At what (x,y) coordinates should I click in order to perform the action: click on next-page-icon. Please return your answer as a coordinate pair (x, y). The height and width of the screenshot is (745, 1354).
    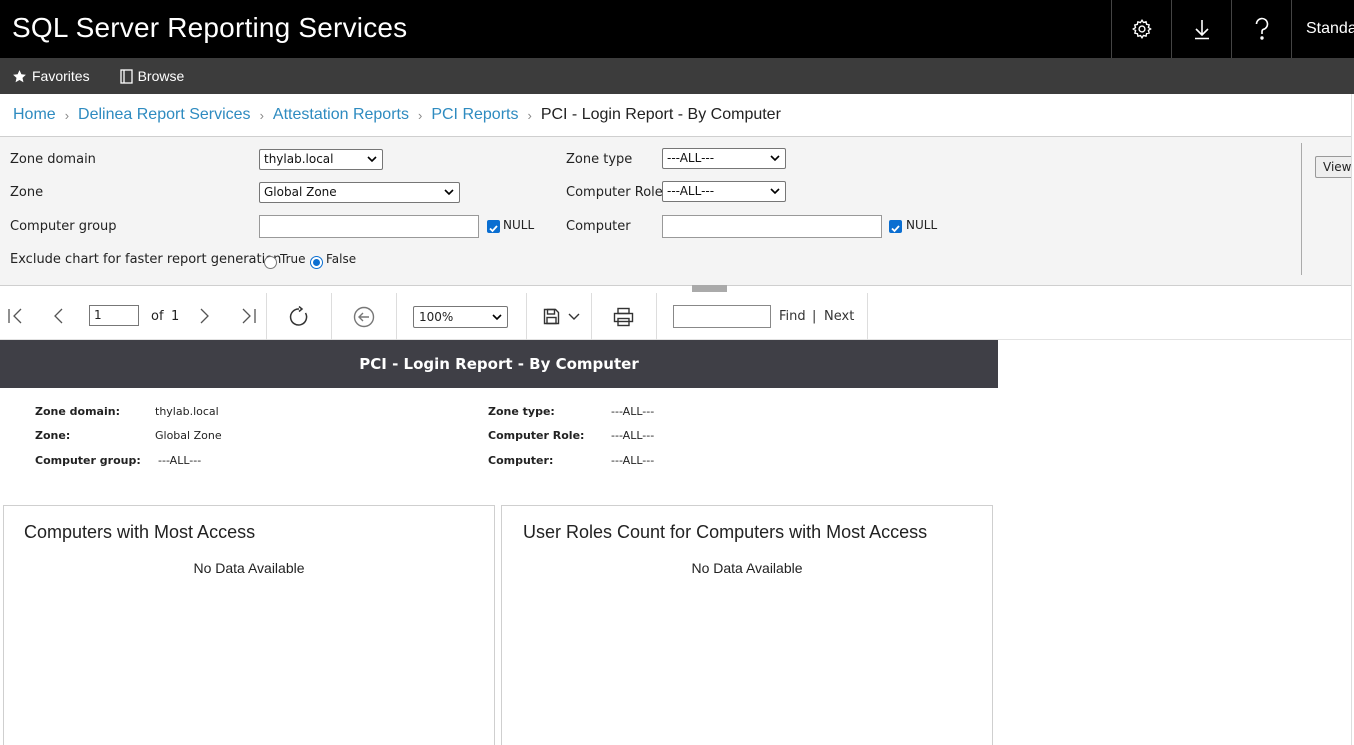
    Looking at the image, I should click on (205, 316).